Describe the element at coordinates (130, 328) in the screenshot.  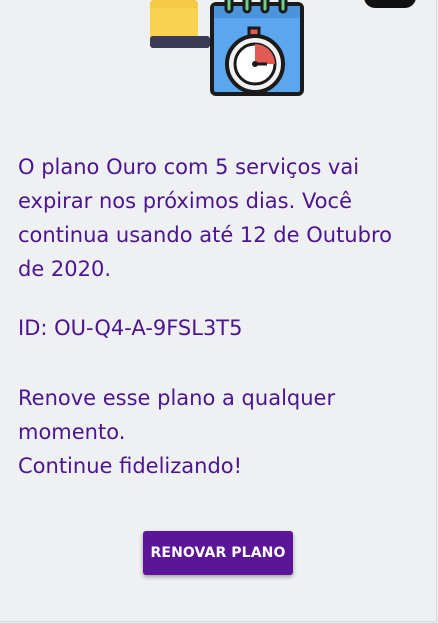
I see `plan-id-text: ID: OU-Q4-A-9FSL3T5` at that location.